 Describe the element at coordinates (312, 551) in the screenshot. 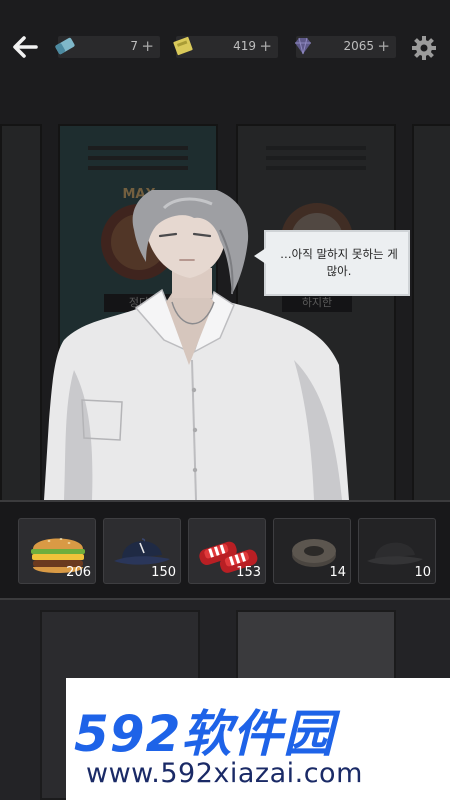

I see `locked-item-1: 14` at that location.